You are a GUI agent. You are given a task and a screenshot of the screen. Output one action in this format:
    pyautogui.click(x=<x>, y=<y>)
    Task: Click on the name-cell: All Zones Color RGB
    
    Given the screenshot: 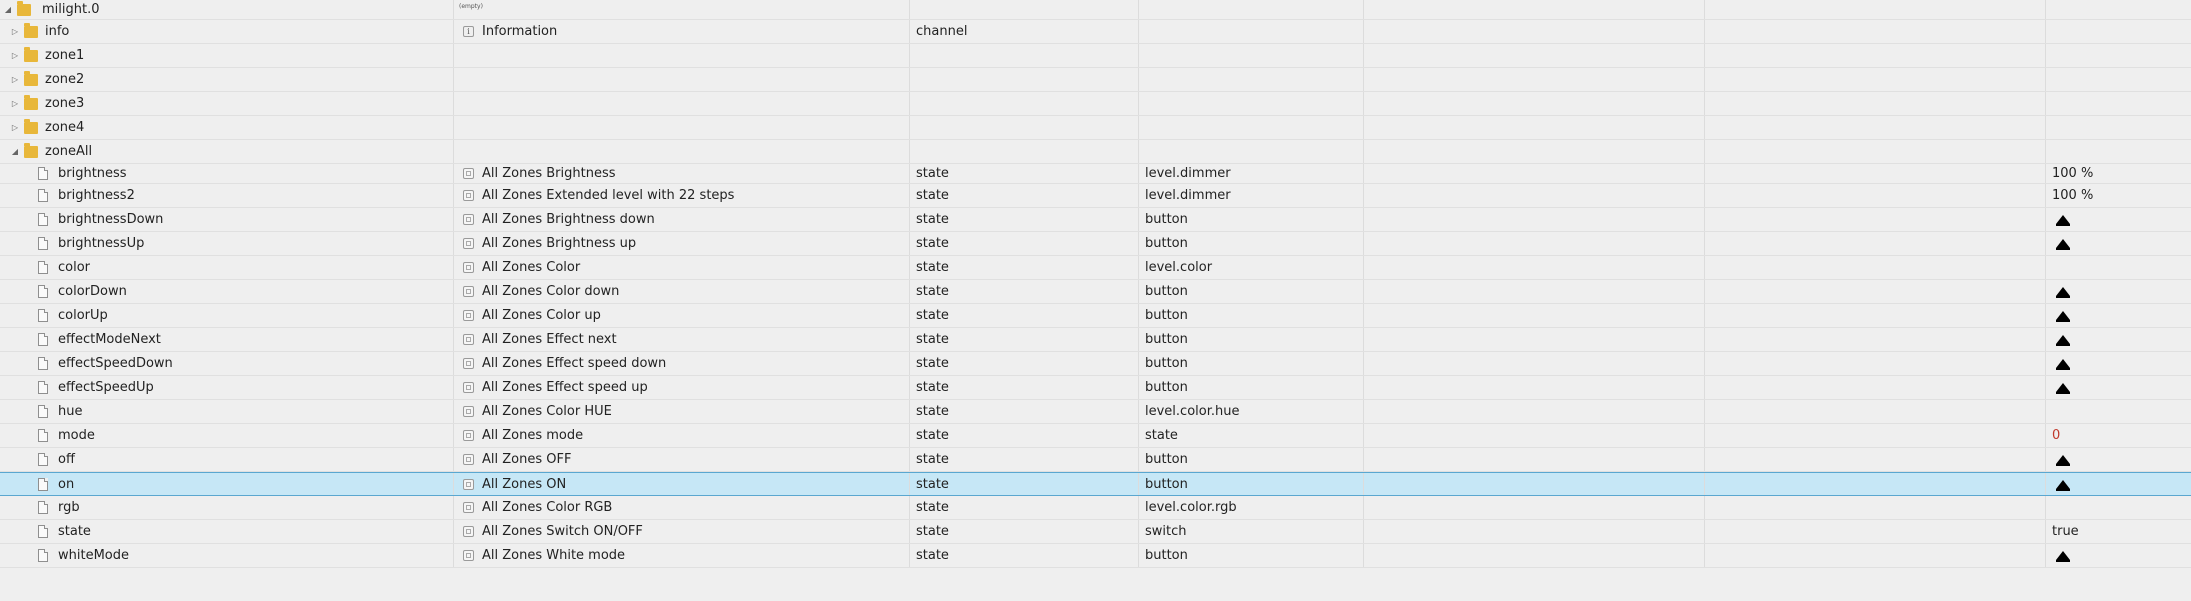 What is the action you would take?
    pyautogui.click(x=682, y=507)
    